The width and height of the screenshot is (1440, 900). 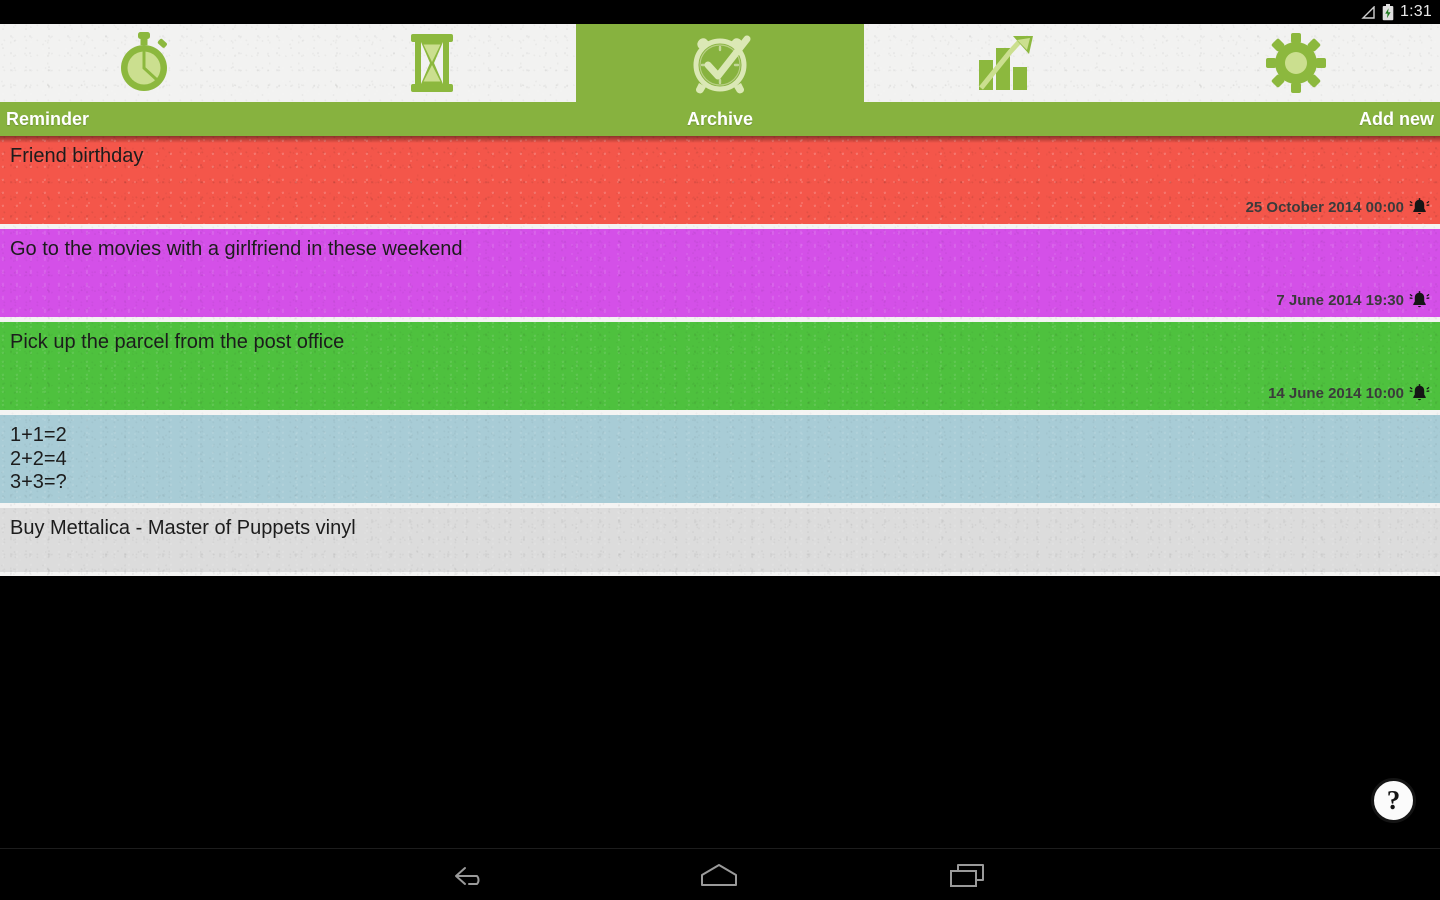 I want to click on tab-settings, so click(x=1296, y=63).